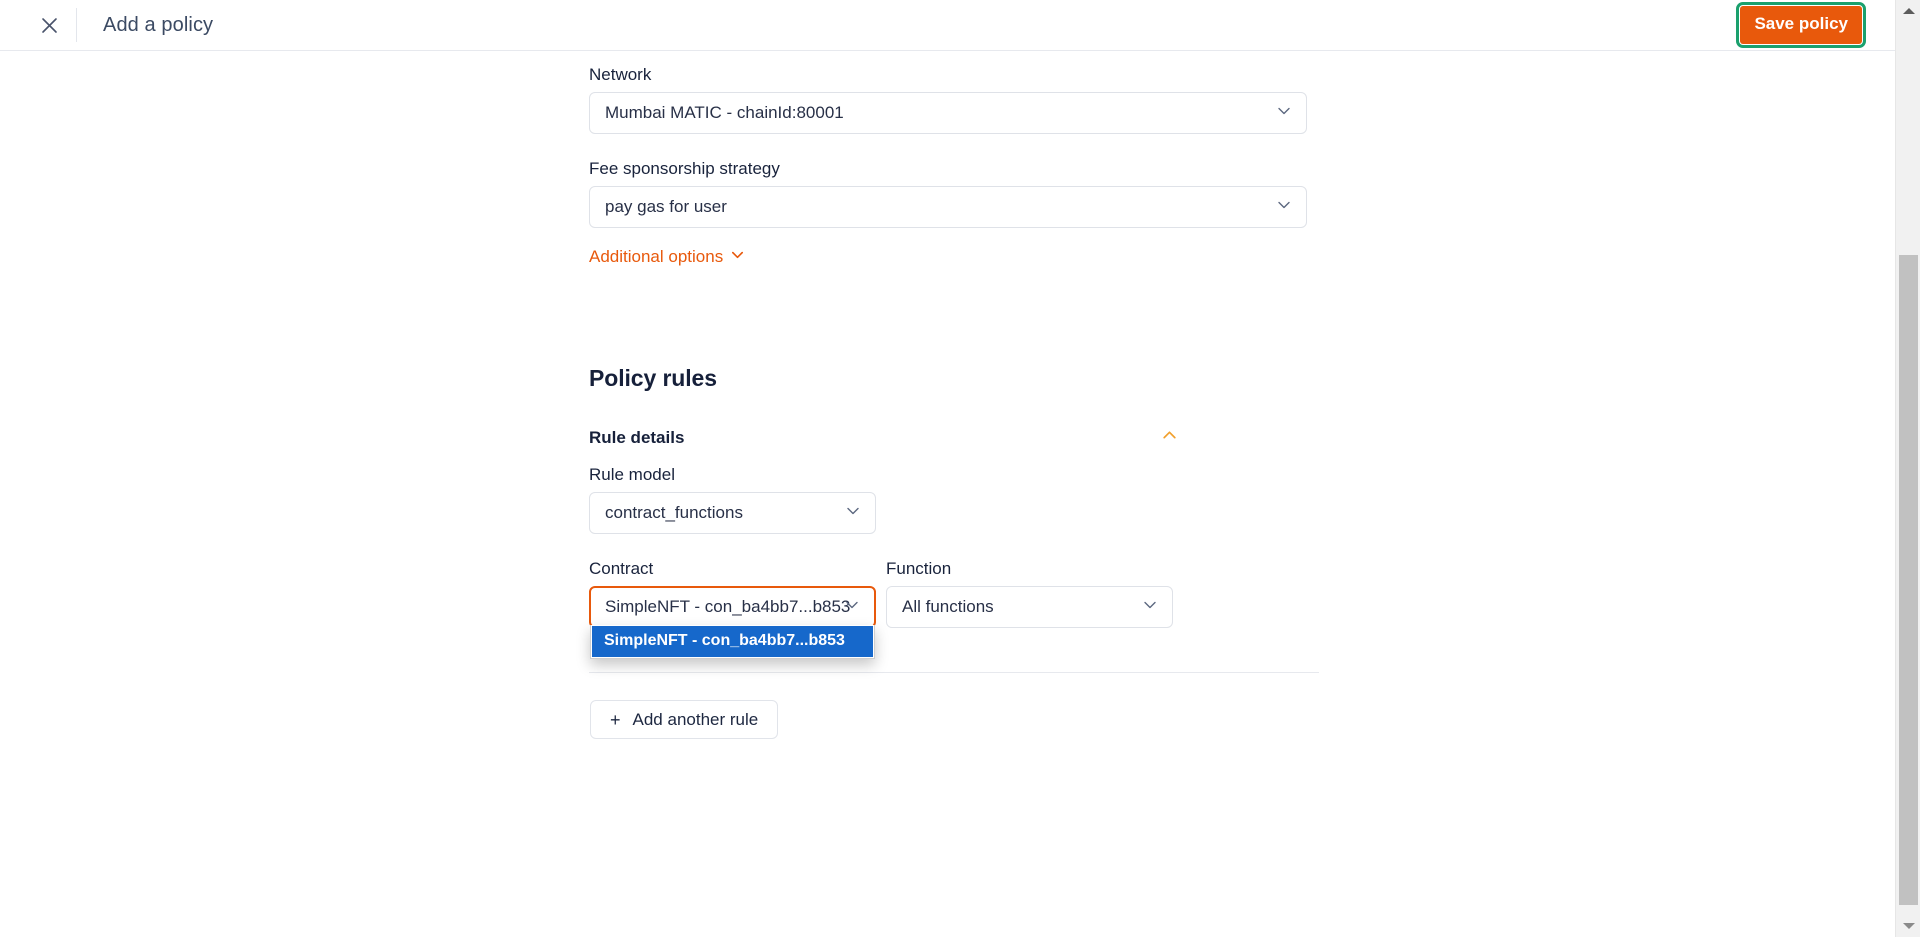  I want to click on rule-model-select-value: contract_functions, so click(674, 512).